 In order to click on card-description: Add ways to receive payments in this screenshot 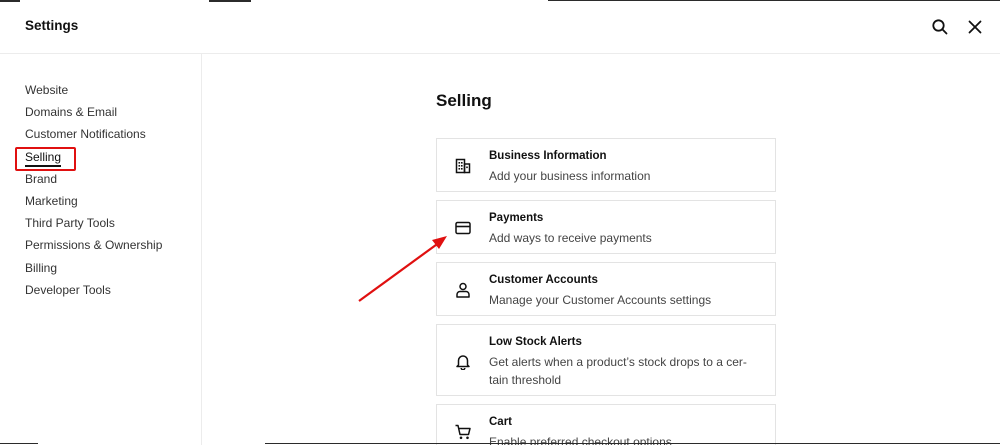, I will do `click(570, 238)`.